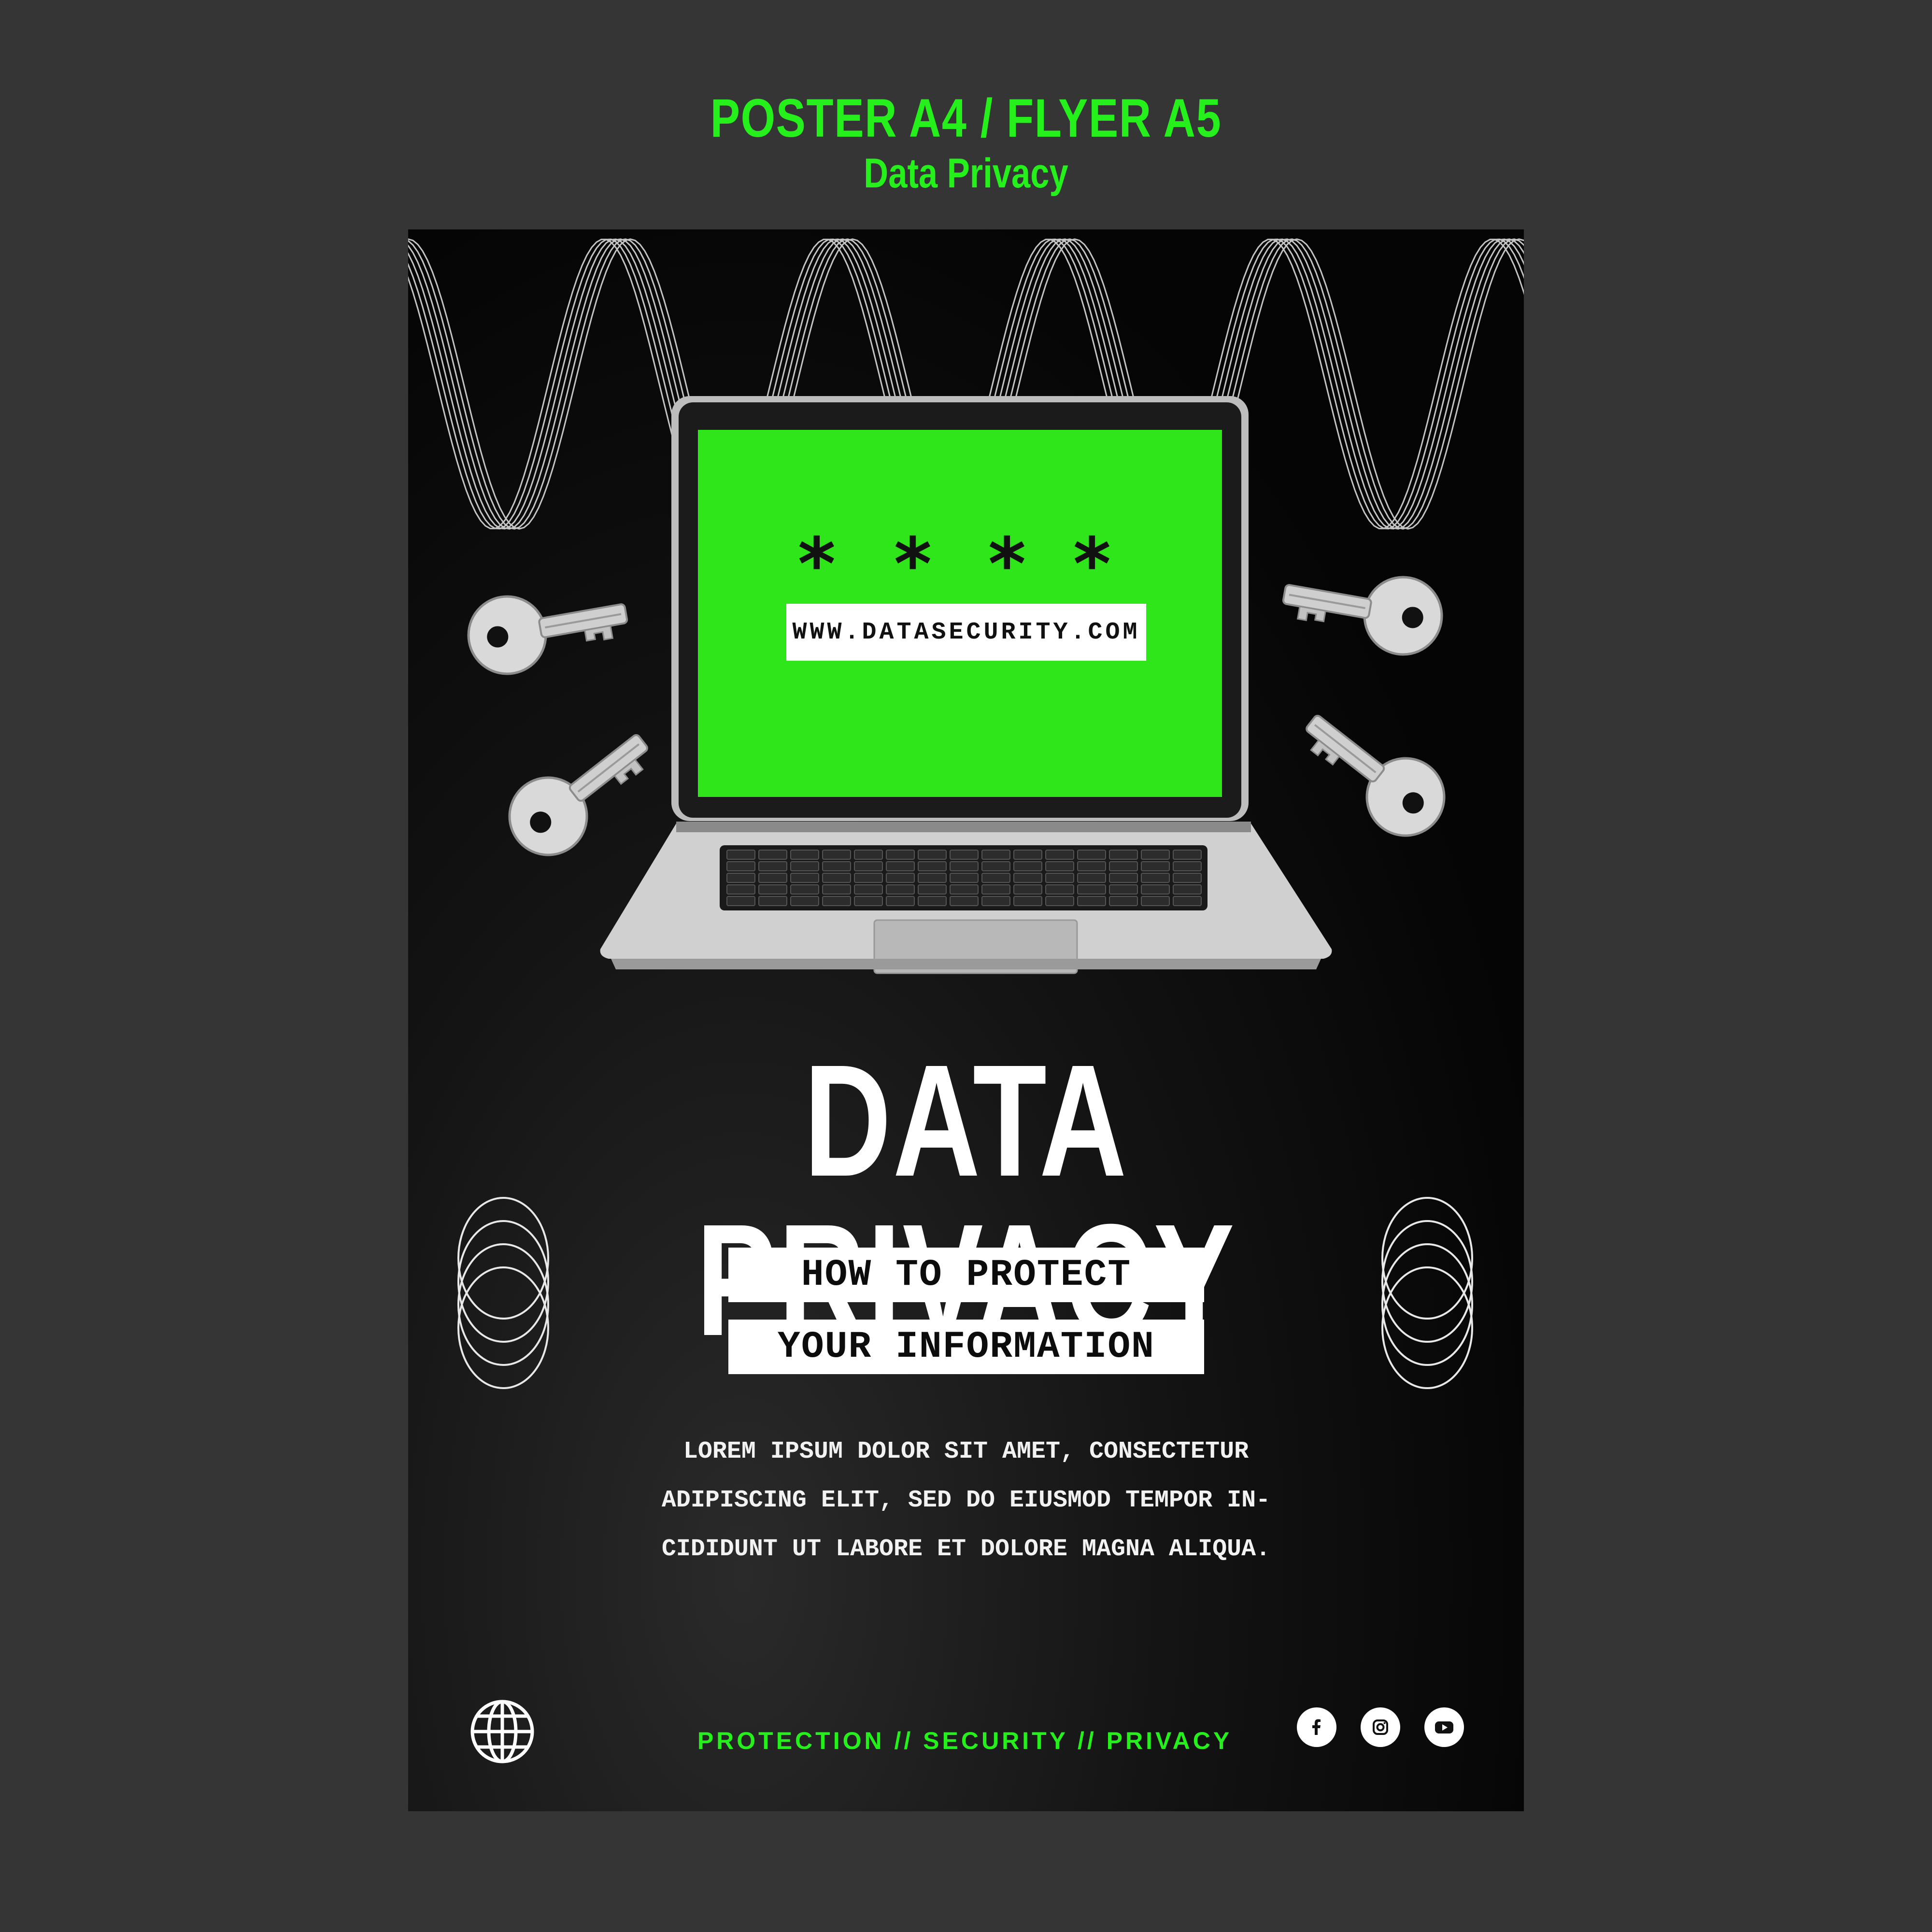  What do you see at coordinates (966, 173) in the screenshot?
I see `page-header-subtitle: Data Privacy` at bounding box center [966, 173].